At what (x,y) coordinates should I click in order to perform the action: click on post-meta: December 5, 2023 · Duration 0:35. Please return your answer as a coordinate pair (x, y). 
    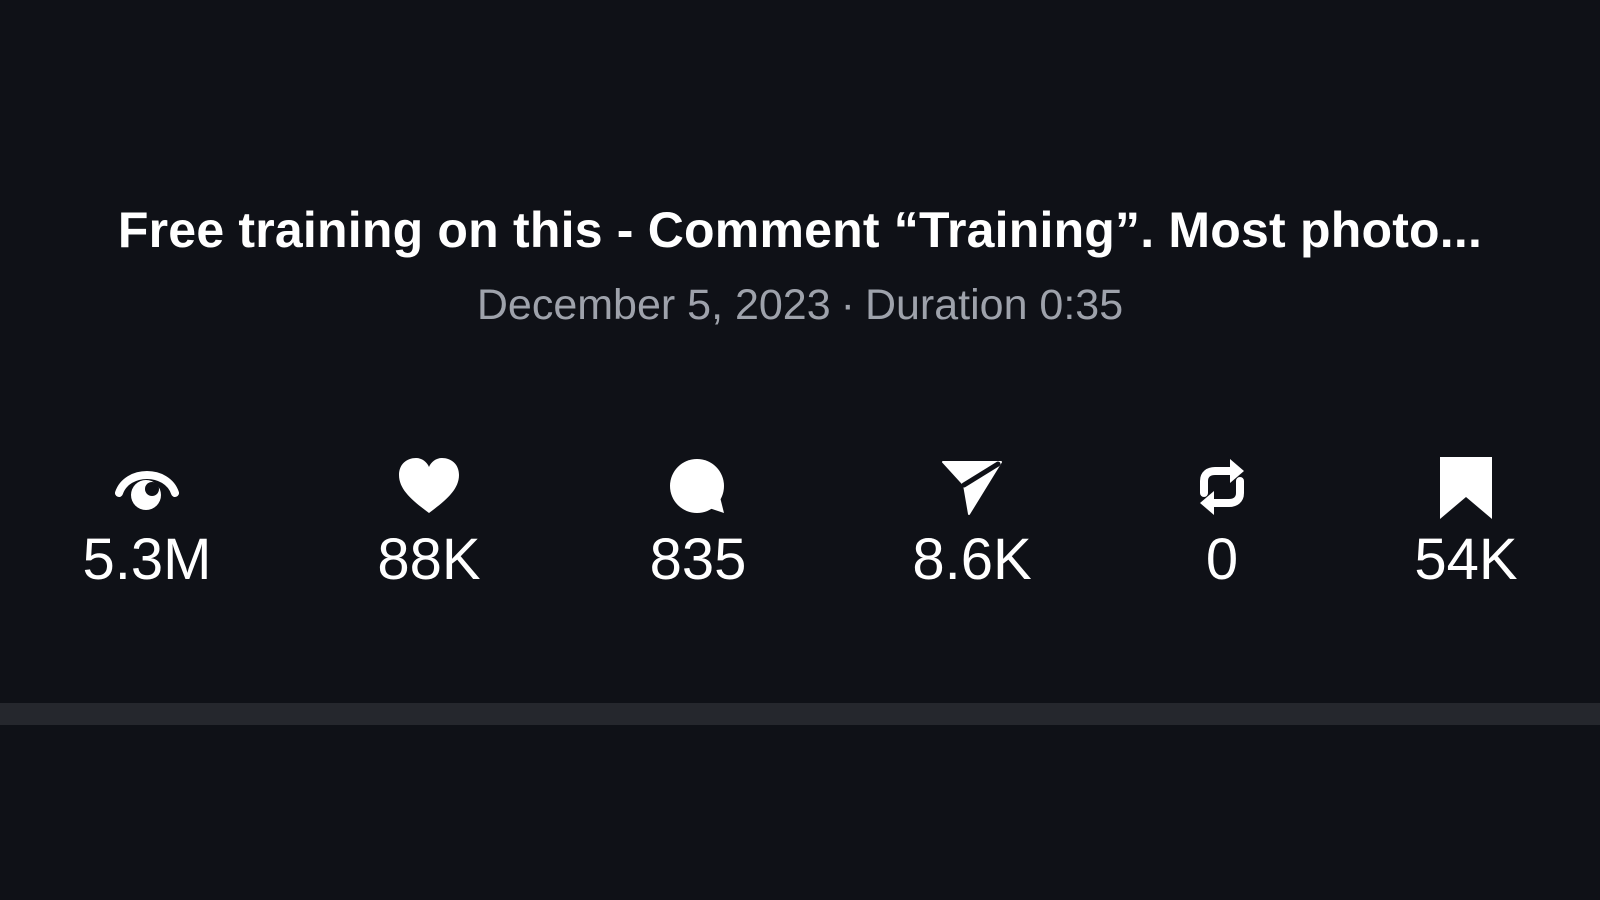
    Looking at the image, I should click on (800, 305).